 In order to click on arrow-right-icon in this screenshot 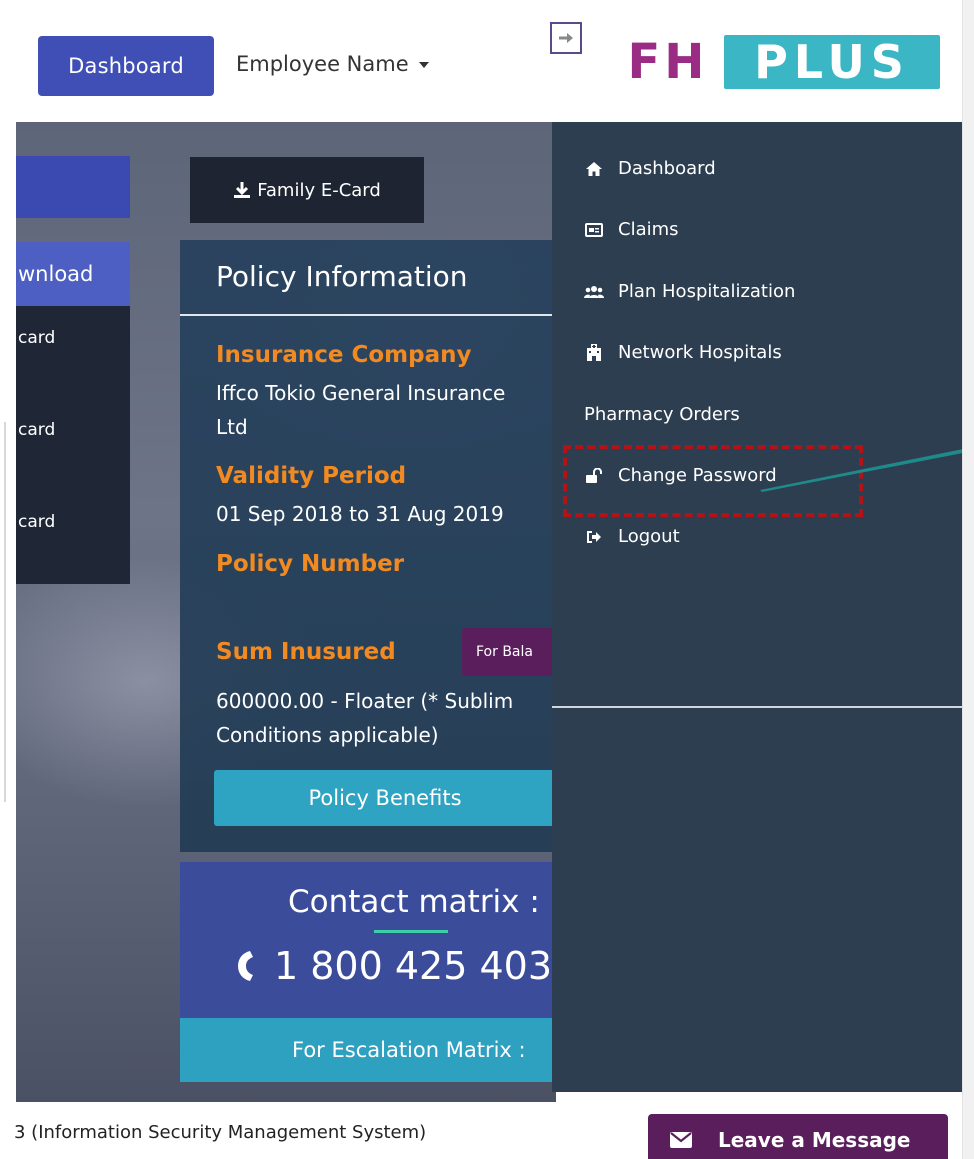, I will do `click(566, 38)`.